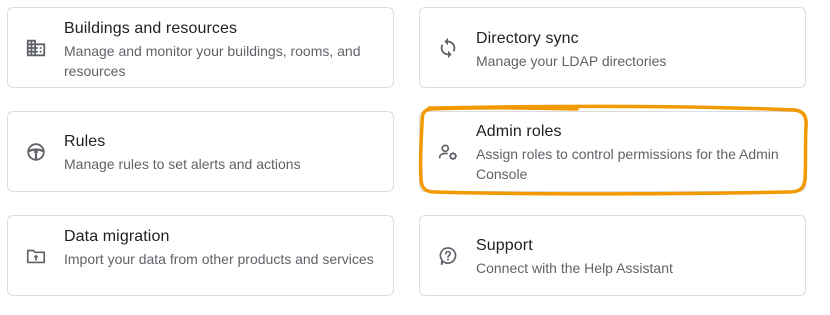 This screenshot has height=315, width=830. I want to click on steering-wheel-icon, so click(36, 152).